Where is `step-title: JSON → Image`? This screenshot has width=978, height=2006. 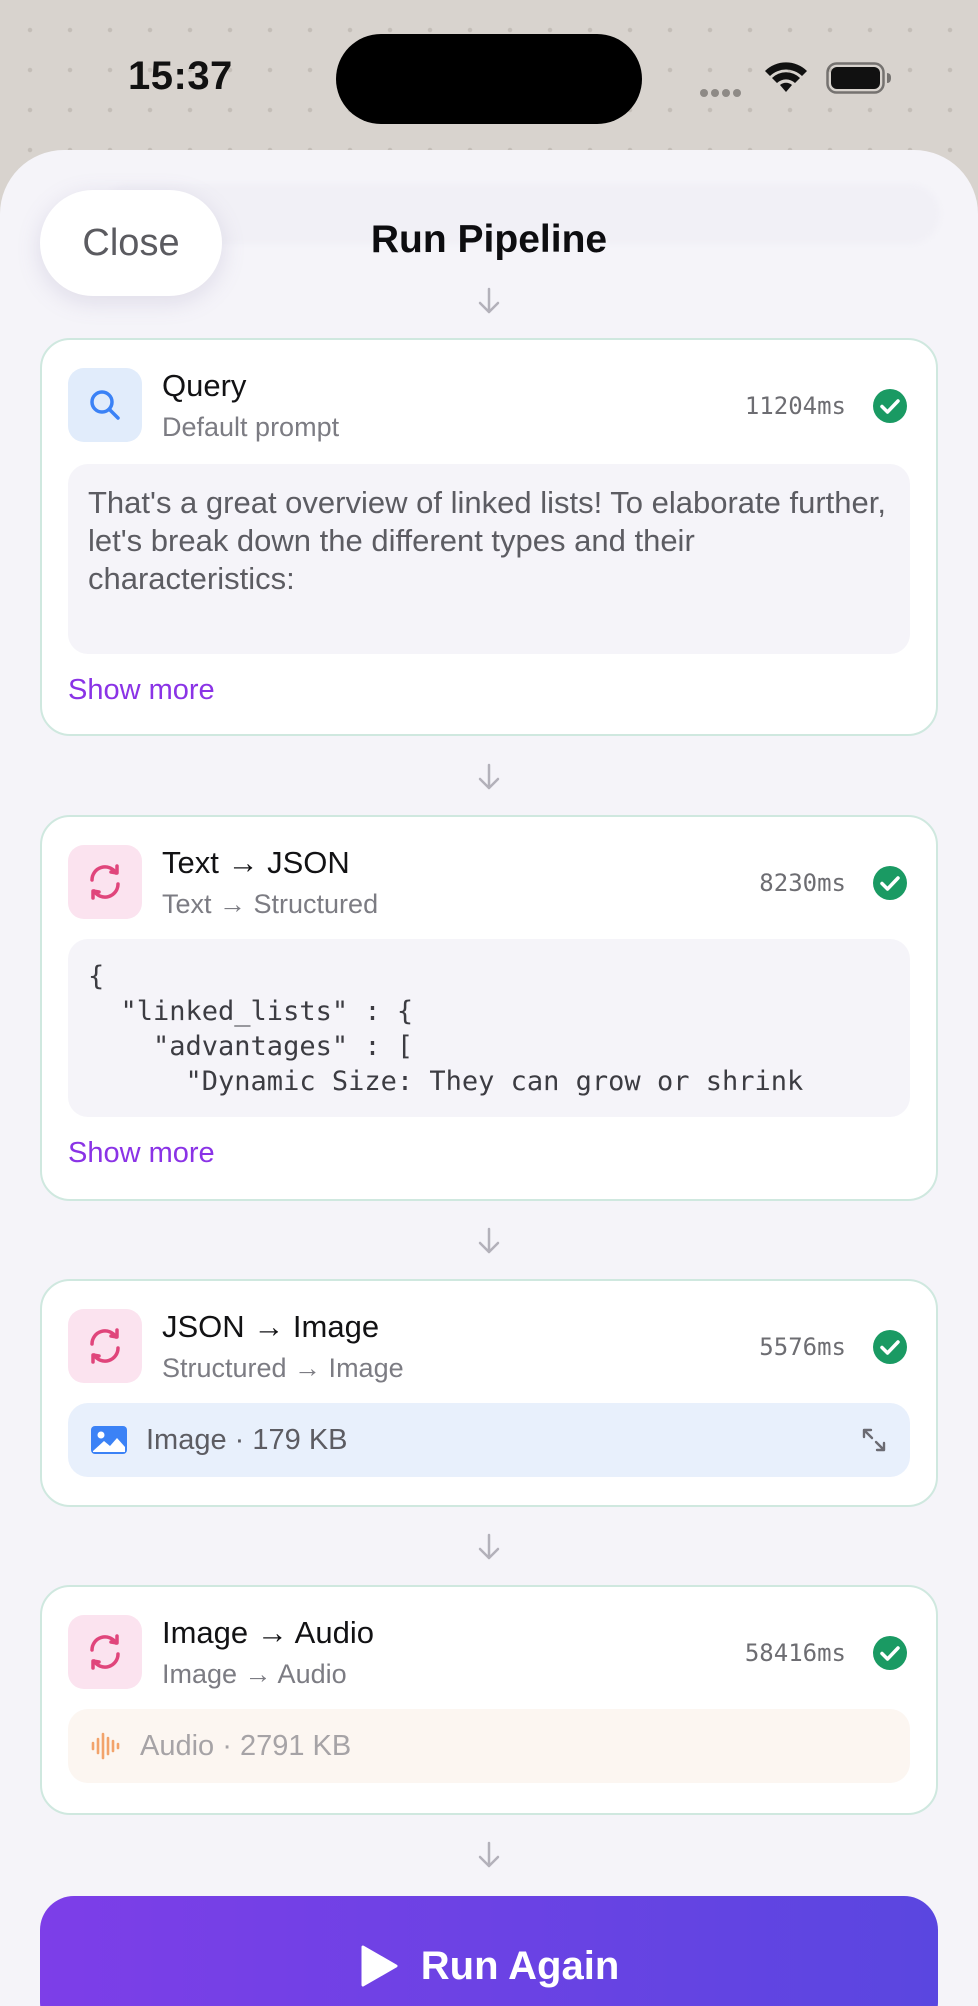 step-title: JSON → Image is located at coordinates (271, 1326).